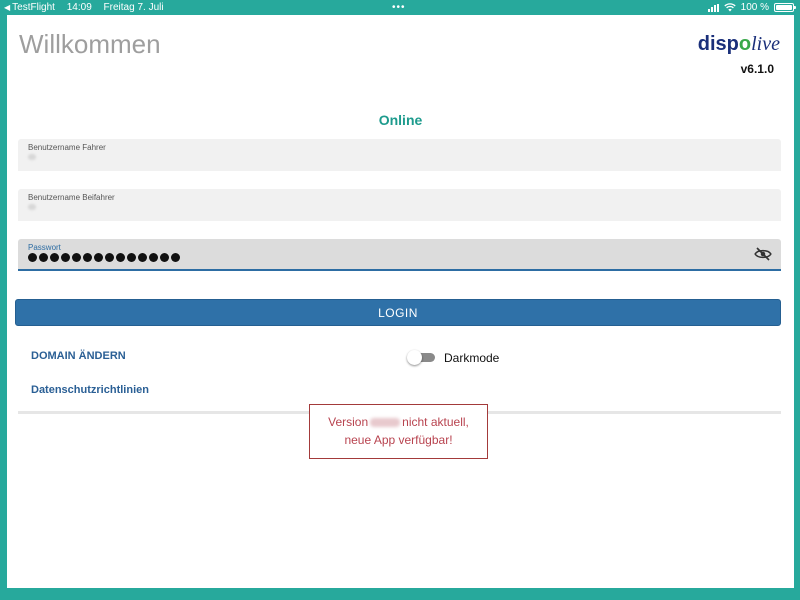  Describe the element at coordinates (7, 7) in the screenshot. I see `back-arrow-icon: ◀` at that location.